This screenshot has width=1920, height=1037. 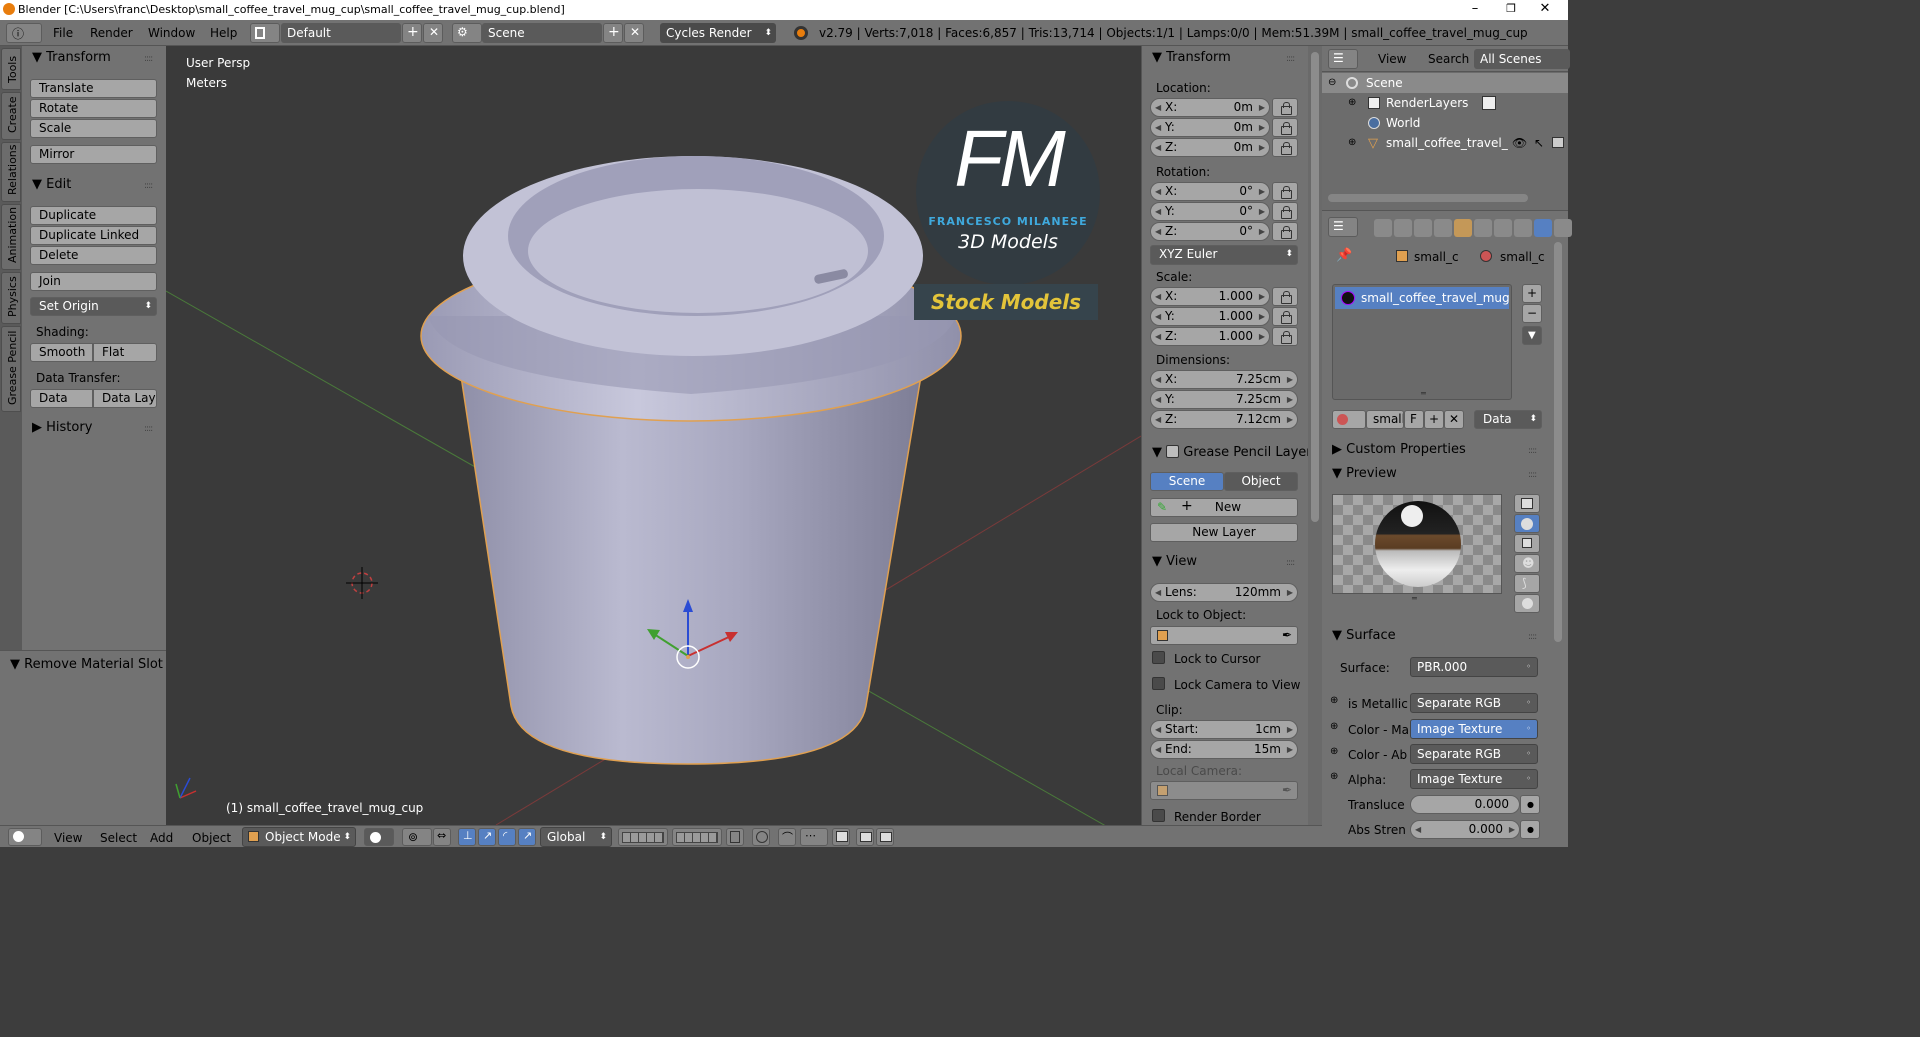 What do you see at coordinates (1422, 342) in the screenshot?
I see `material-slot-list: small_coffee_travel_mug... ═` at bounding box center [1422, 342].